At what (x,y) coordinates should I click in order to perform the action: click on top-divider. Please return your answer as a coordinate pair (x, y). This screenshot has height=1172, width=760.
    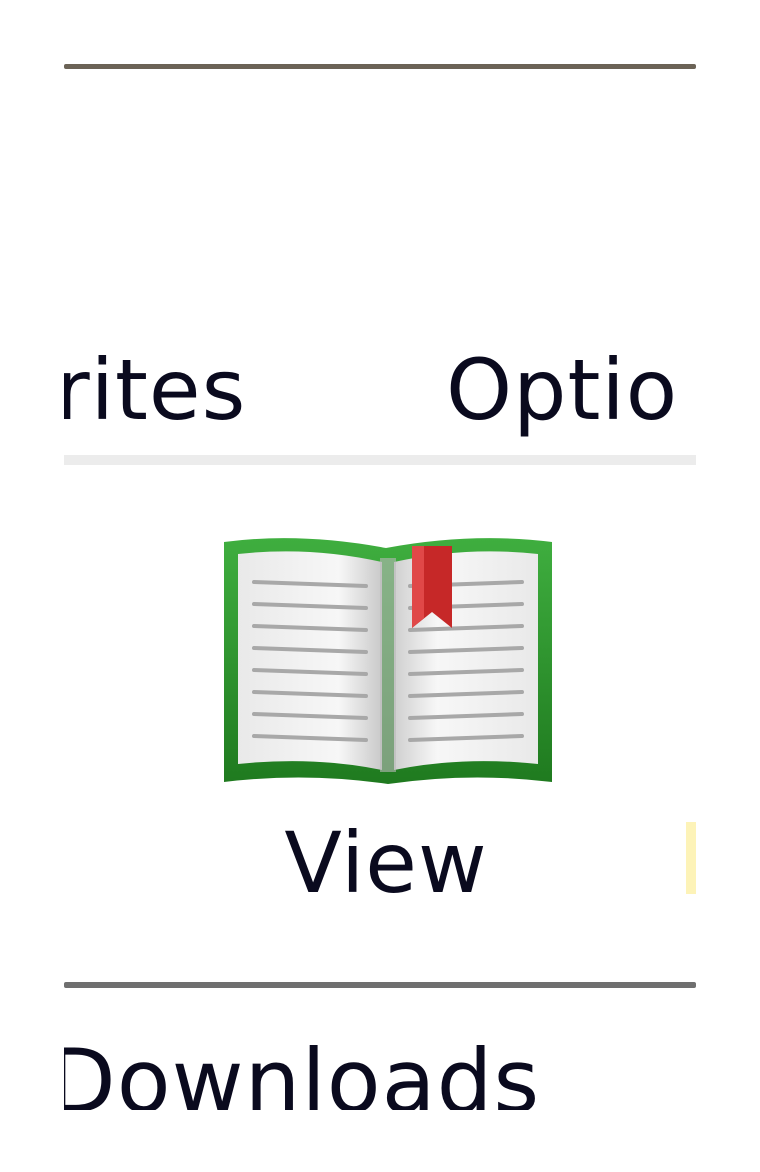
    Looking at the image, I should click on (380, 66).